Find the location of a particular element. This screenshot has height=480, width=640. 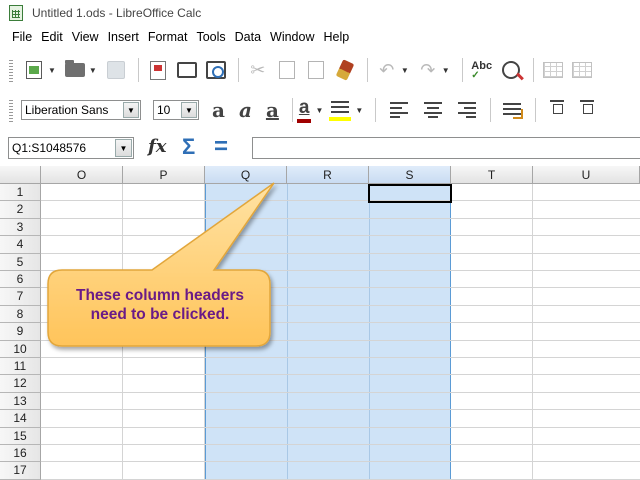

menu-tools: Tools is located at coordinates (210, 37).